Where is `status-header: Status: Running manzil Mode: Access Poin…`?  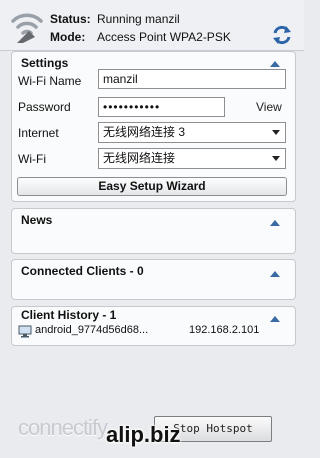
status-header: Status: Running manzil Mode: Access Poin… is located at coordinates (152, 25).